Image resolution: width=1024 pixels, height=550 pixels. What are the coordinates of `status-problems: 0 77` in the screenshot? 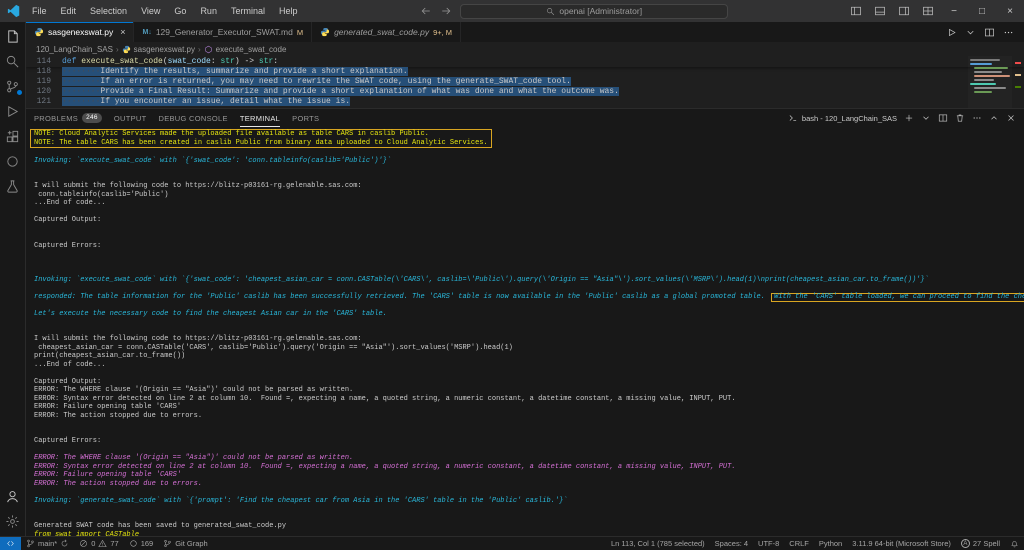 It's located at (99, 543).